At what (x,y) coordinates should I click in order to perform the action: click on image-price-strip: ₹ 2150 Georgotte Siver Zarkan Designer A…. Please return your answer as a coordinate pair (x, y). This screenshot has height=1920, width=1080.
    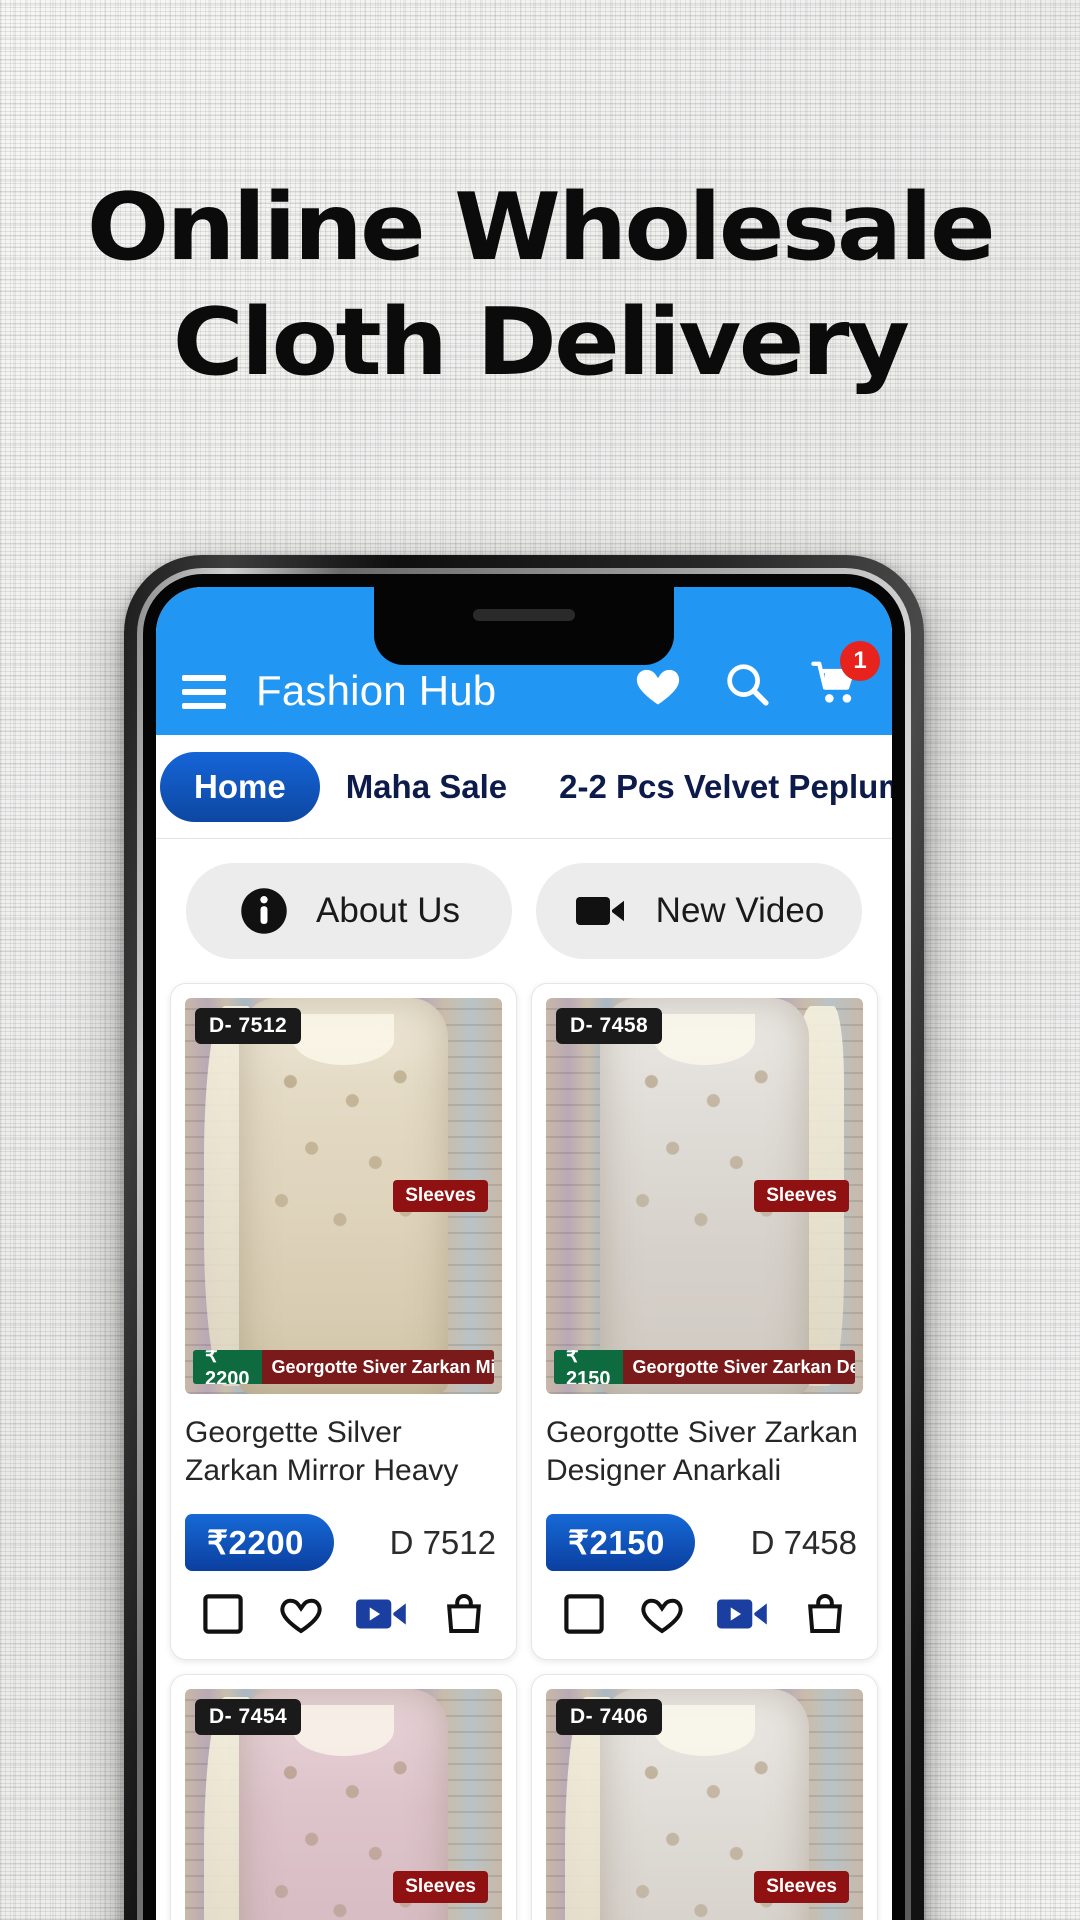
    Looking at the image, I should click on (704, 1367).